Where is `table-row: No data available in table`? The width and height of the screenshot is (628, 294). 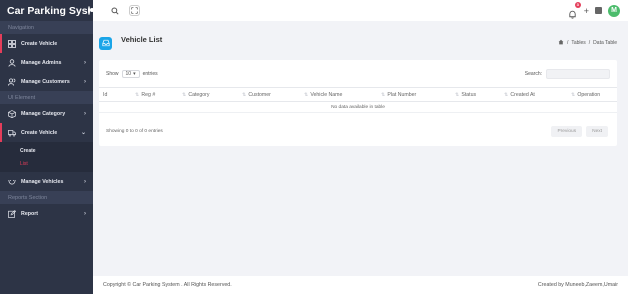
table-row: No data available in table is located at coordinates (358, 107).